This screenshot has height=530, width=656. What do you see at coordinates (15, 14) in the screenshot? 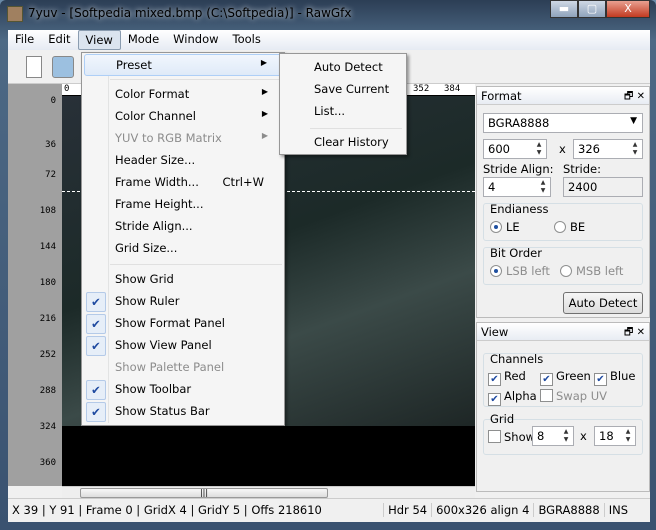
I see `app-icon` at bounding box center [15, 14].